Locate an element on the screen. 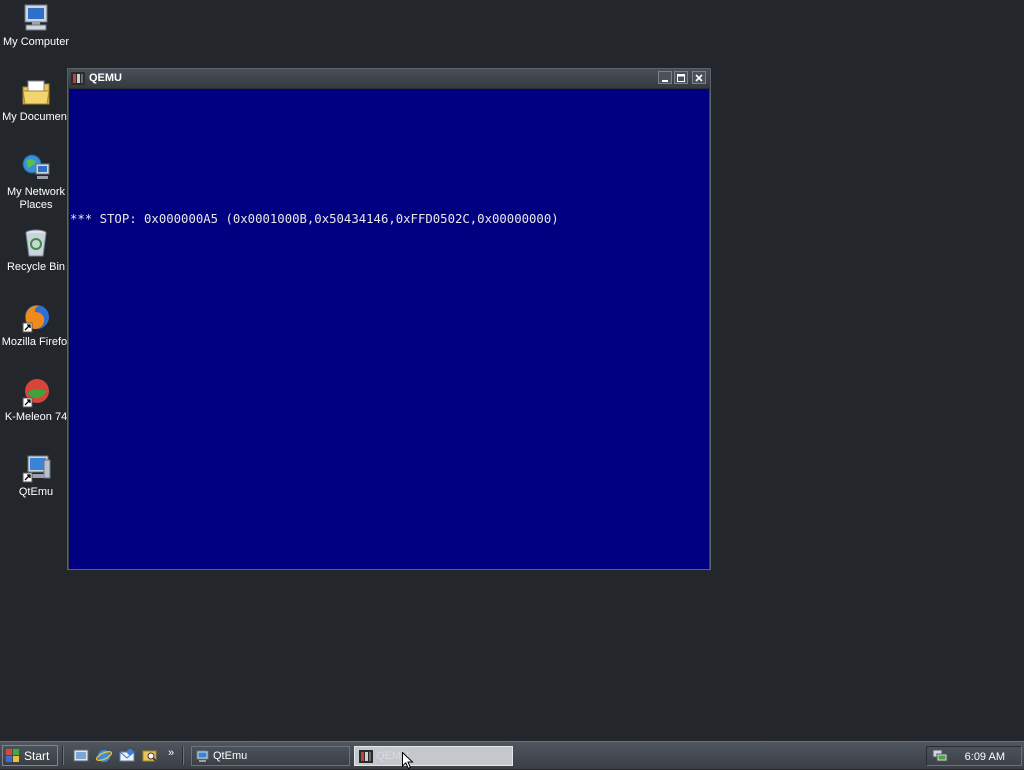 The height and width of the screenshot is (770, 1024). my-computer-icon is located at coordinates (36, 17).